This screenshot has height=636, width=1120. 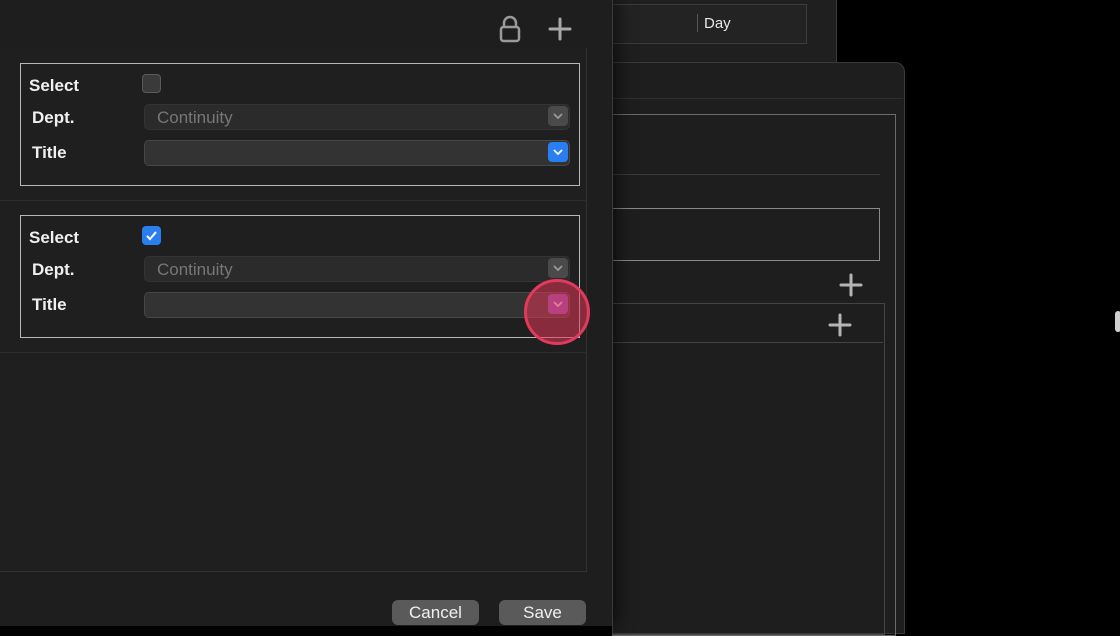 I want to click on click-indicator, so click(x=557, y=312).